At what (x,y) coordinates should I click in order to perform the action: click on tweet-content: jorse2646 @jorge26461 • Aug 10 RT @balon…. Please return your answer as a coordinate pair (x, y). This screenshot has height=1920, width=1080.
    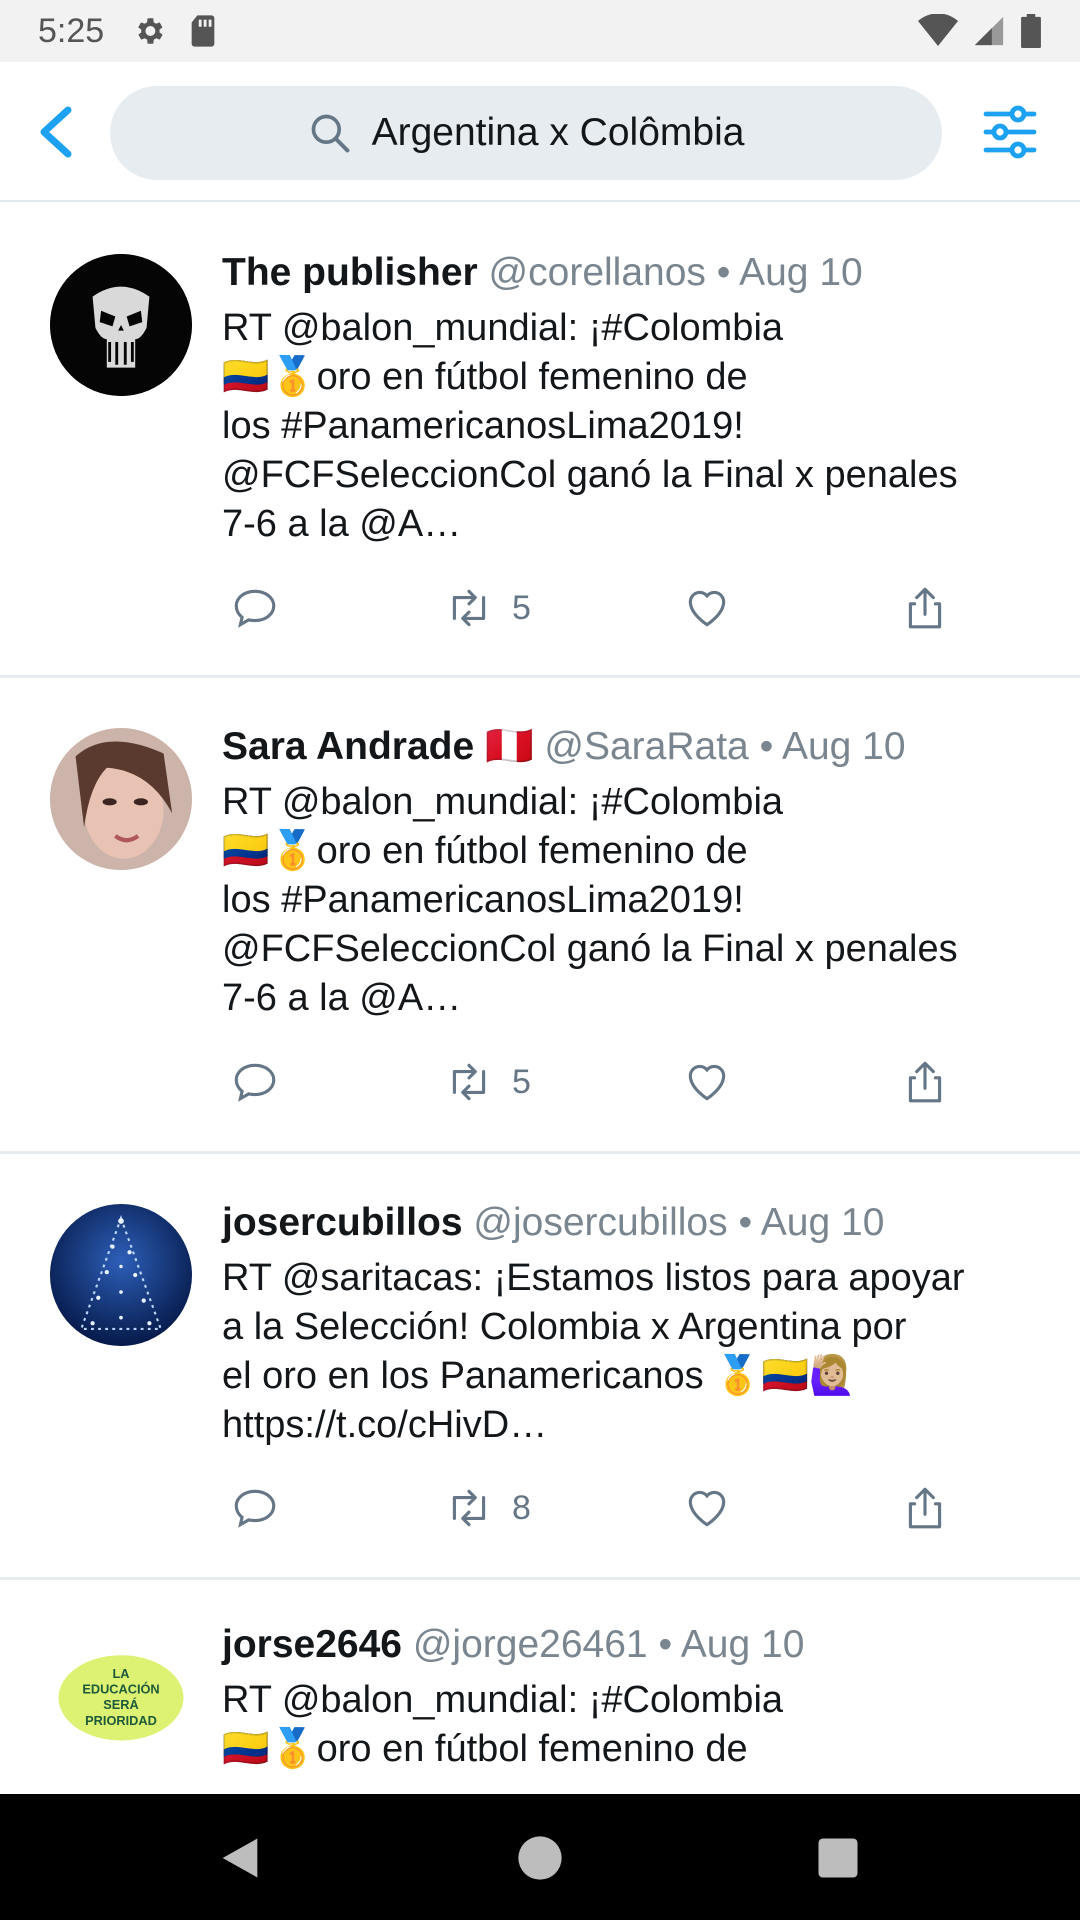
    Looking at the image, I should click on (632, 1697).